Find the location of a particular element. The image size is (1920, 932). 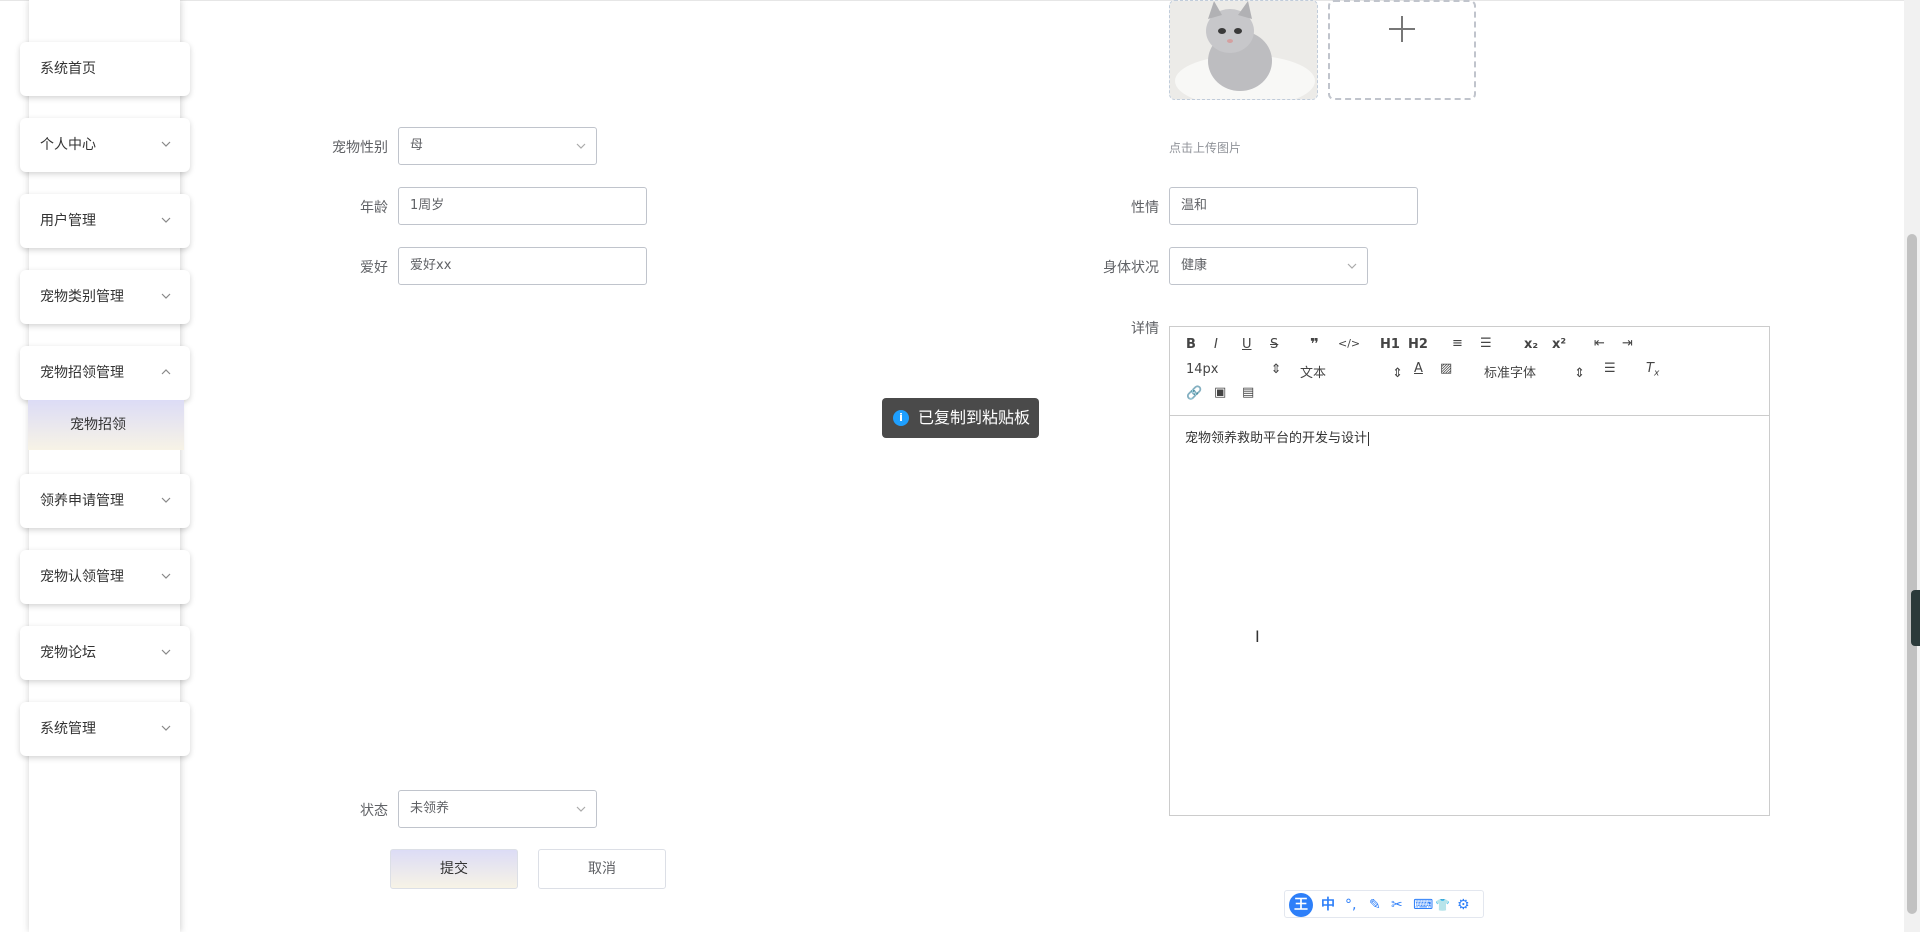

font-family-select: 标准字体 ⇕ is located at coordinates (1534, 371).